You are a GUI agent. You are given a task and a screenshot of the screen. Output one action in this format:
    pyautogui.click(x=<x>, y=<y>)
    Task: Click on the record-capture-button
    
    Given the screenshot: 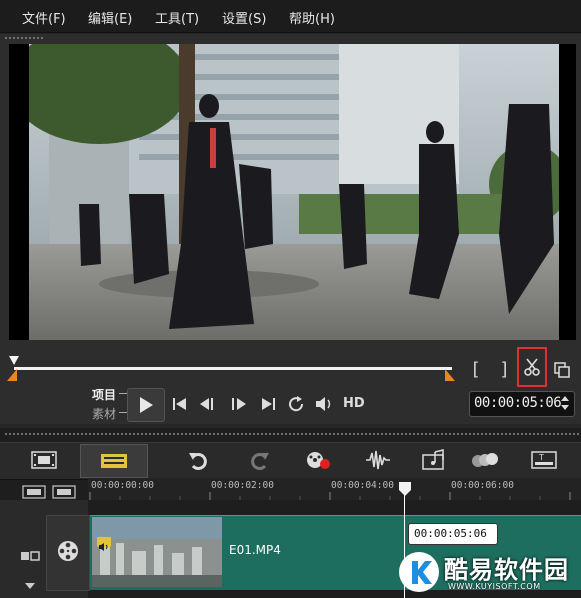 What is the action you would take?
    pyautogui.click(x=318, y=460)
    